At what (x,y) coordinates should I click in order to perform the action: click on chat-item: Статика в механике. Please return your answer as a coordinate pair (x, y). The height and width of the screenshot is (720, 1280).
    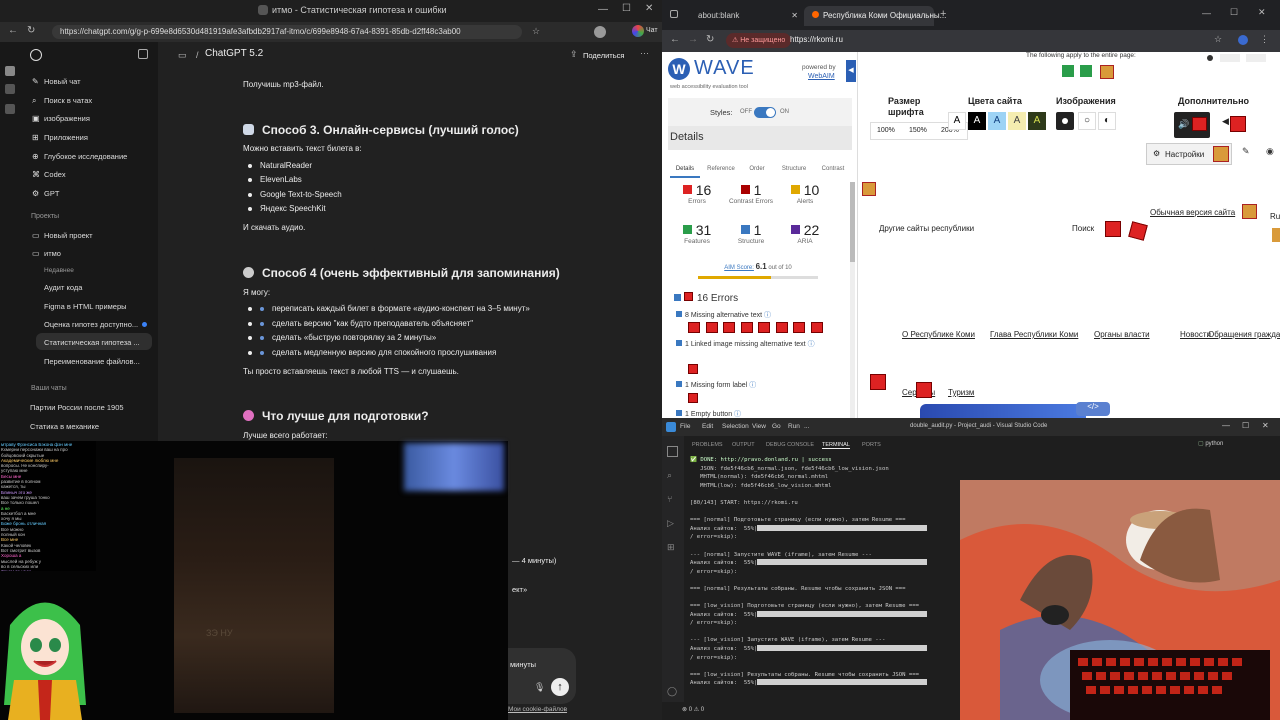
    Looking at the image, I should click on (64, 426).